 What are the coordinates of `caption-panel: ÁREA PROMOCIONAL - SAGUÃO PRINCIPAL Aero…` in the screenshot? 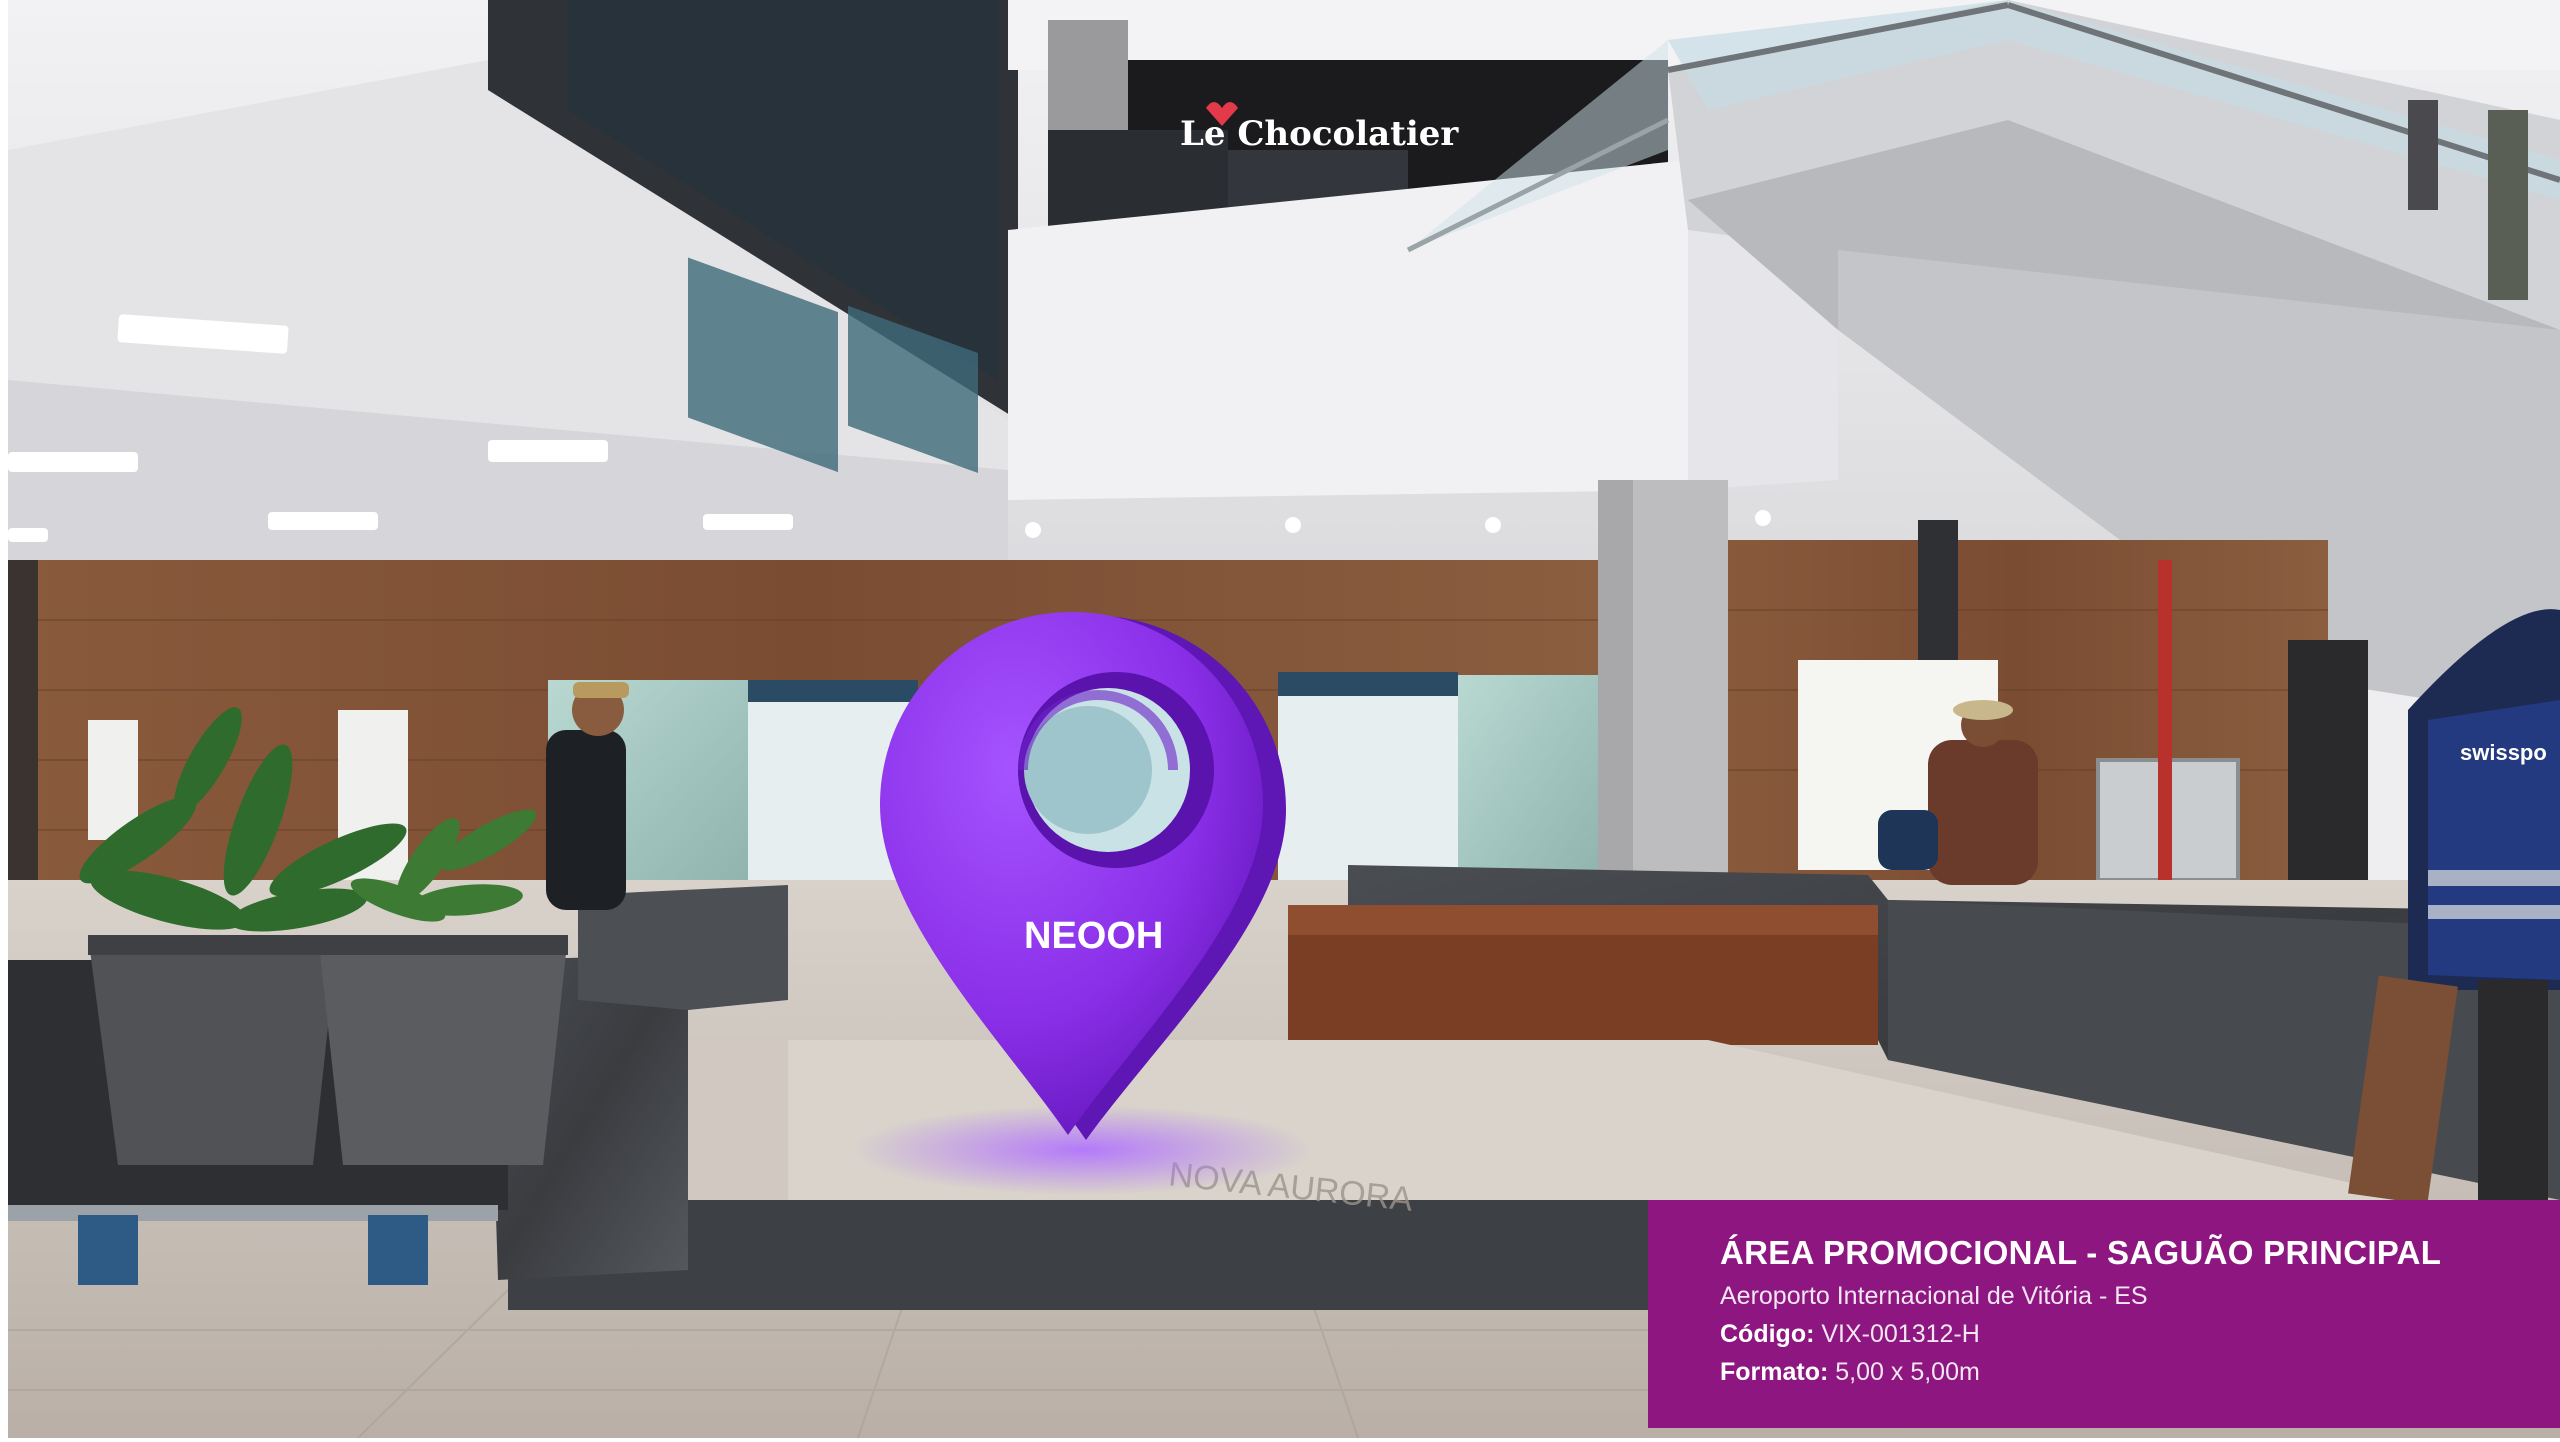 It's located at (2104, 1314).